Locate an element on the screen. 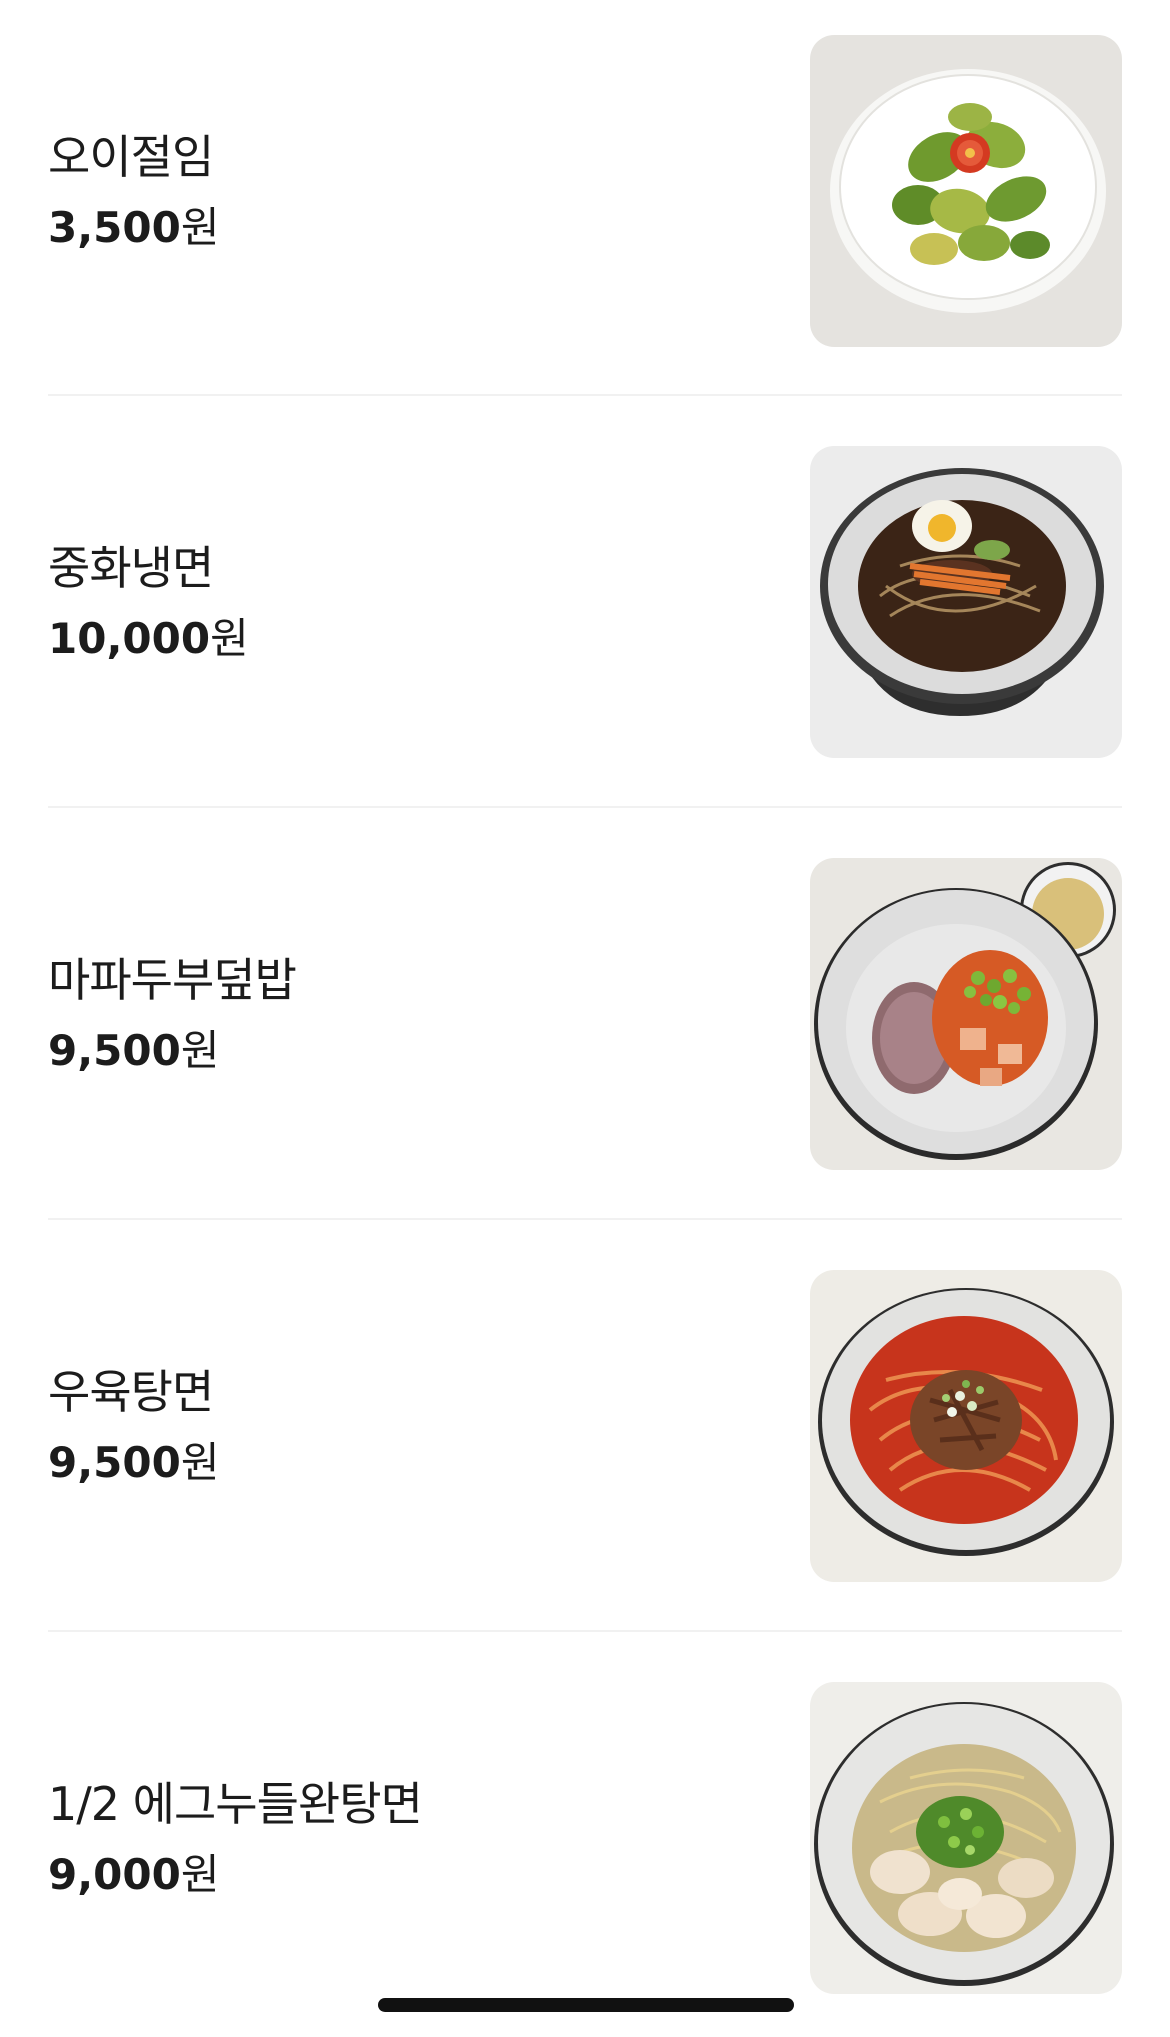 The height and width of the screenshot is (2037, 1170). wonton-egg-noodle-photo is located at coordinates (966, 1838).